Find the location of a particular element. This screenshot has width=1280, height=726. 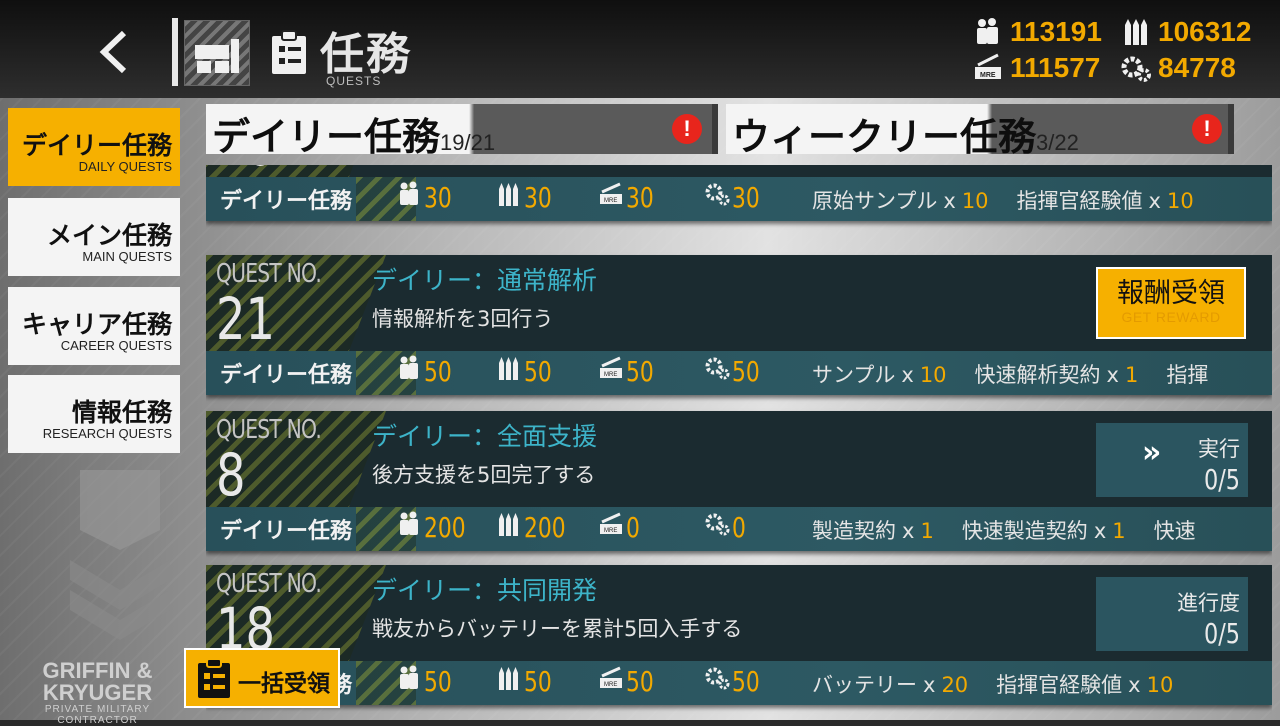

reward-items: バッテリー x 20 指揮官経験値 x 10 is located at coordinates (1033, 684).